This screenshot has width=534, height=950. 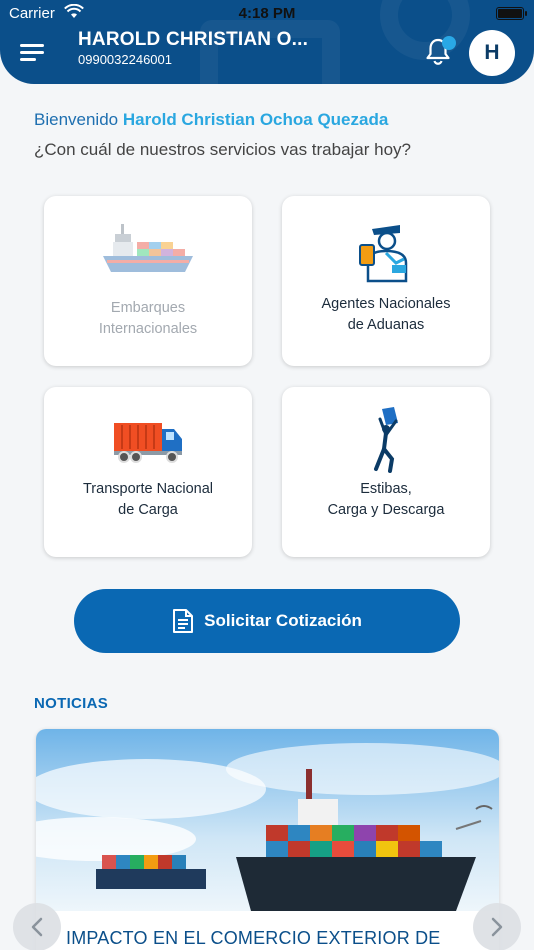 What do you see at coordinates (510, 13) in the screenshot?
I see `battery-icon` at bounding box center [510, 13].